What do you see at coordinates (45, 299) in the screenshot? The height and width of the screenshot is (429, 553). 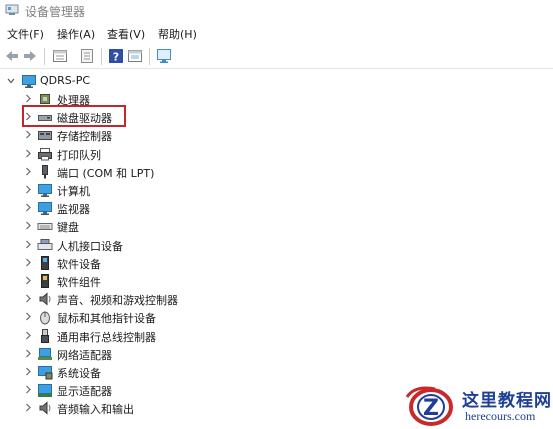 I see `sound-icon` at bounding box center [45, 299].